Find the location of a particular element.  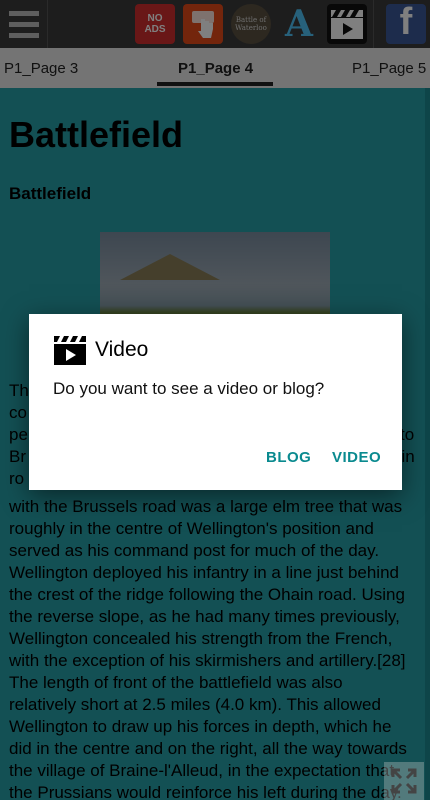

dialog-title: Video is located at coordinates (122, 349).